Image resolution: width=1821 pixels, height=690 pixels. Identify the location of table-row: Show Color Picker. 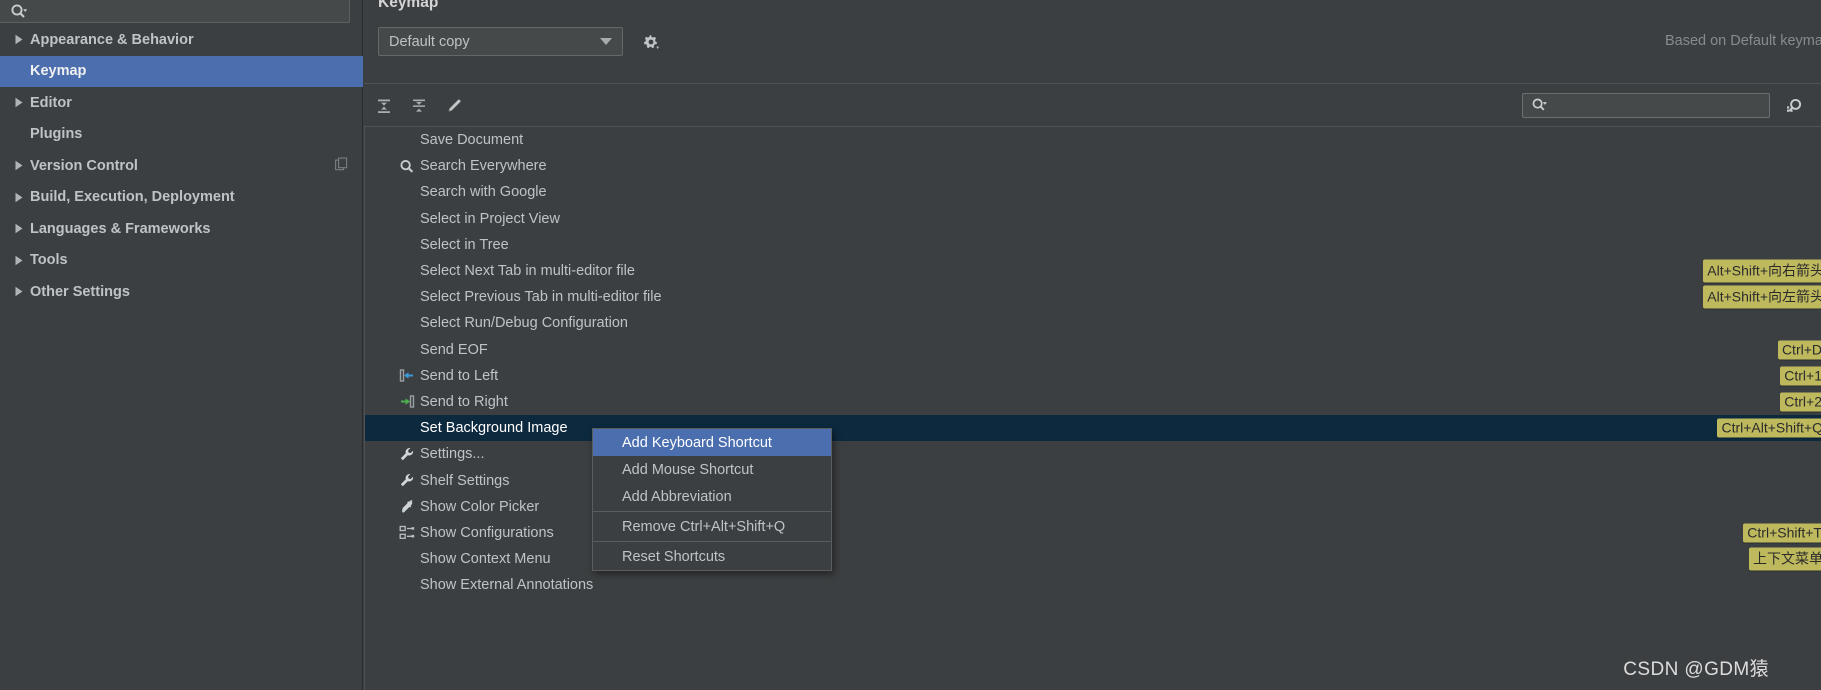
(1093, 507).